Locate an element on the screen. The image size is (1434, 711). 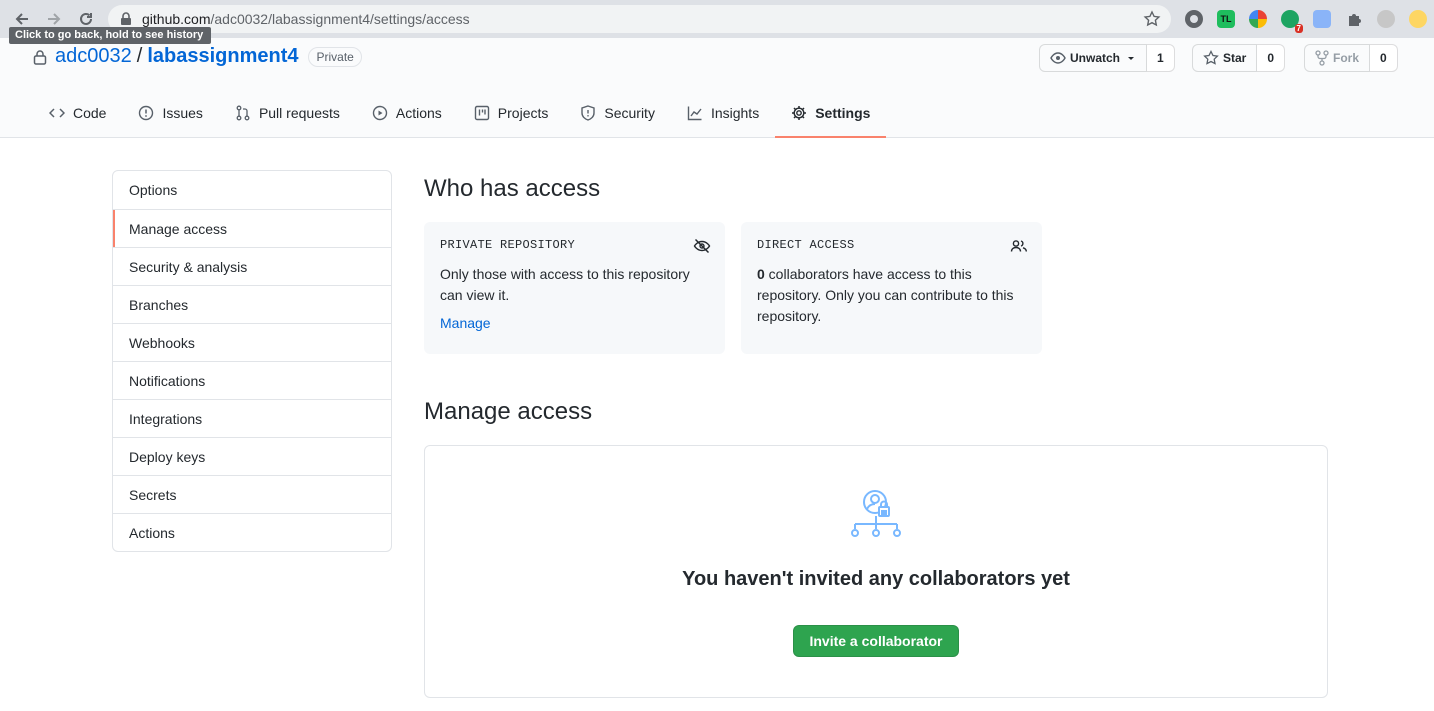
manage-link: Manage is located at coordinates (465, 323).